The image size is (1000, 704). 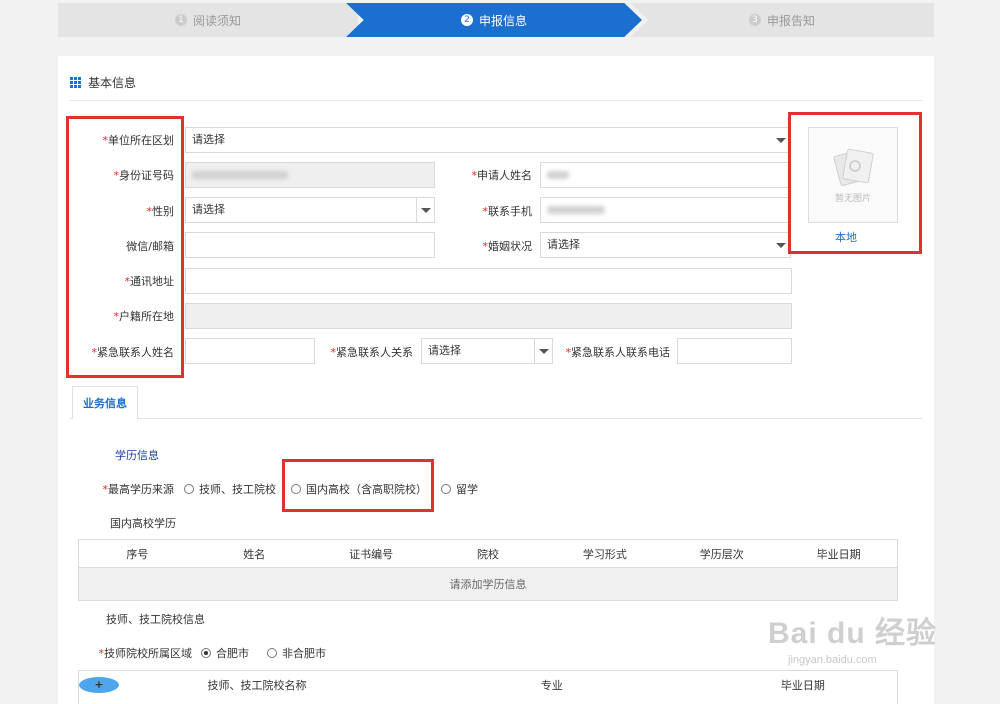 I want to click on education-title: 学历信息, so click(x=137, y=455).